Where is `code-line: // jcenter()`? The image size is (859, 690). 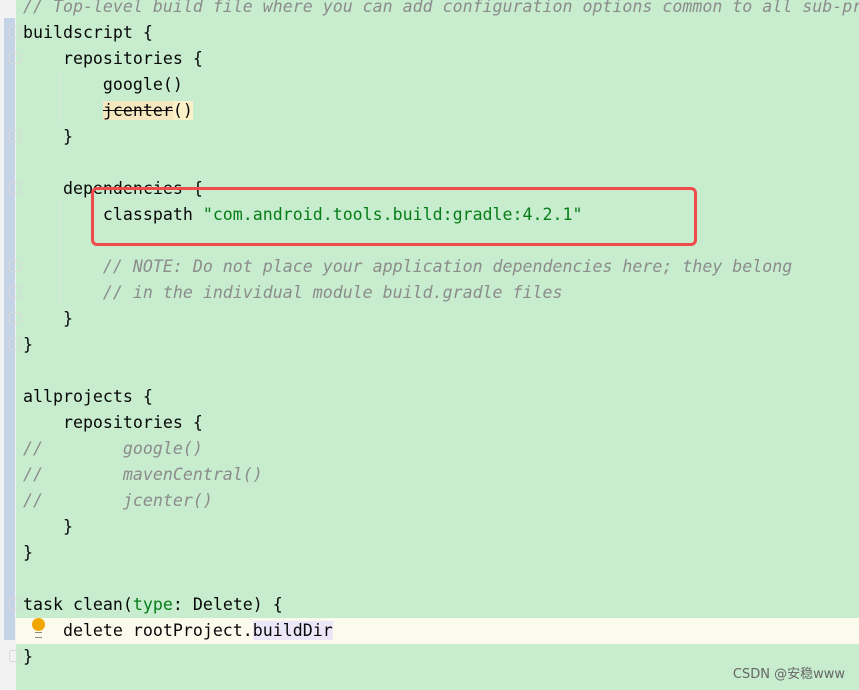
code-line: // jcenter() is located at coordinates (437, 501).